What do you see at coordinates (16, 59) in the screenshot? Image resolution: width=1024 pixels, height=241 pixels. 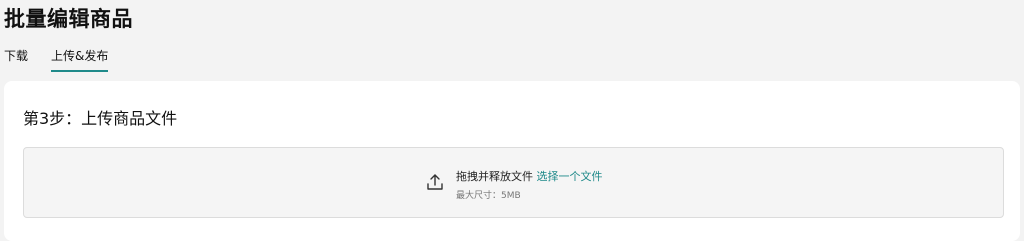 I see `tab-download: 下载` at bounding box center [16, 59].